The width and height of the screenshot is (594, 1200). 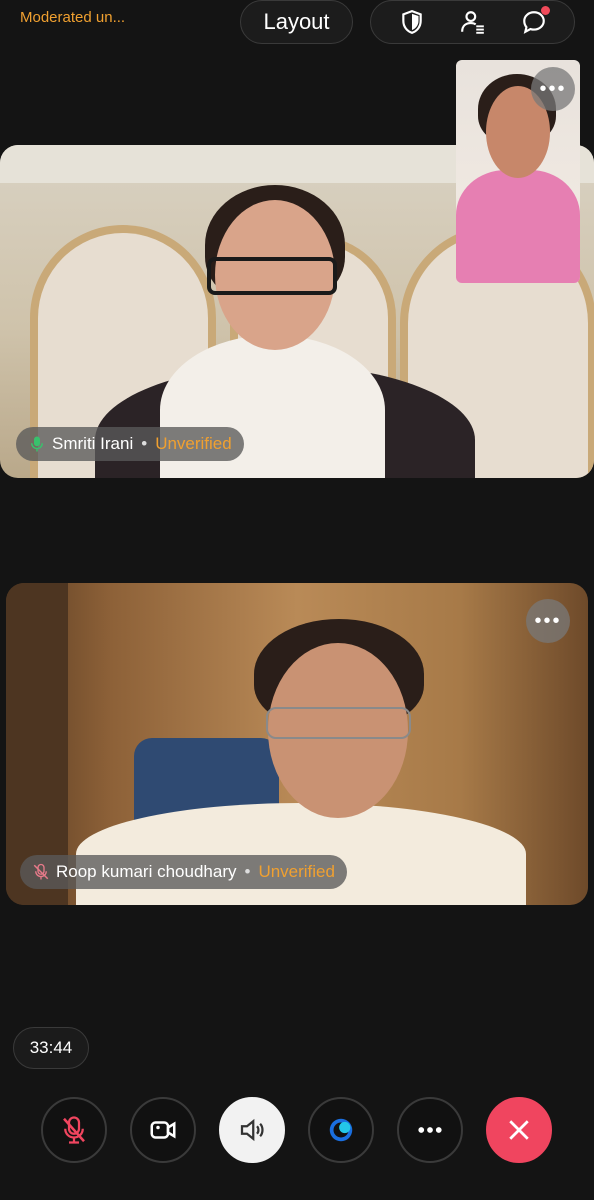 What do you see at coordinates (146, 871) in the screenshot?
I see `participant-name: Roop kumari choudhary` at bounding box center [146, 871].